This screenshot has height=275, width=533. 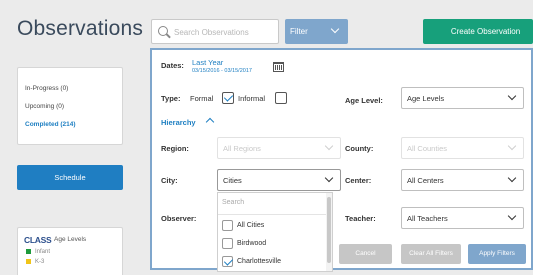 I want to click on page-title: Observations, so click(x=80, y=28).